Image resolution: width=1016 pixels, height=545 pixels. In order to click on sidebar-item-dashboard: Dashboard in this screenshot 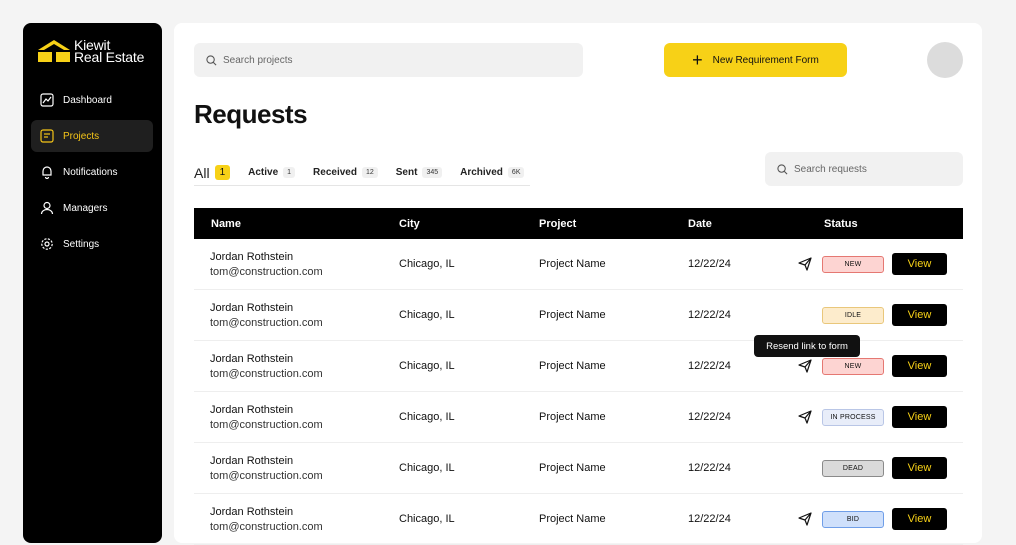, I will do `click(92, 100)`.